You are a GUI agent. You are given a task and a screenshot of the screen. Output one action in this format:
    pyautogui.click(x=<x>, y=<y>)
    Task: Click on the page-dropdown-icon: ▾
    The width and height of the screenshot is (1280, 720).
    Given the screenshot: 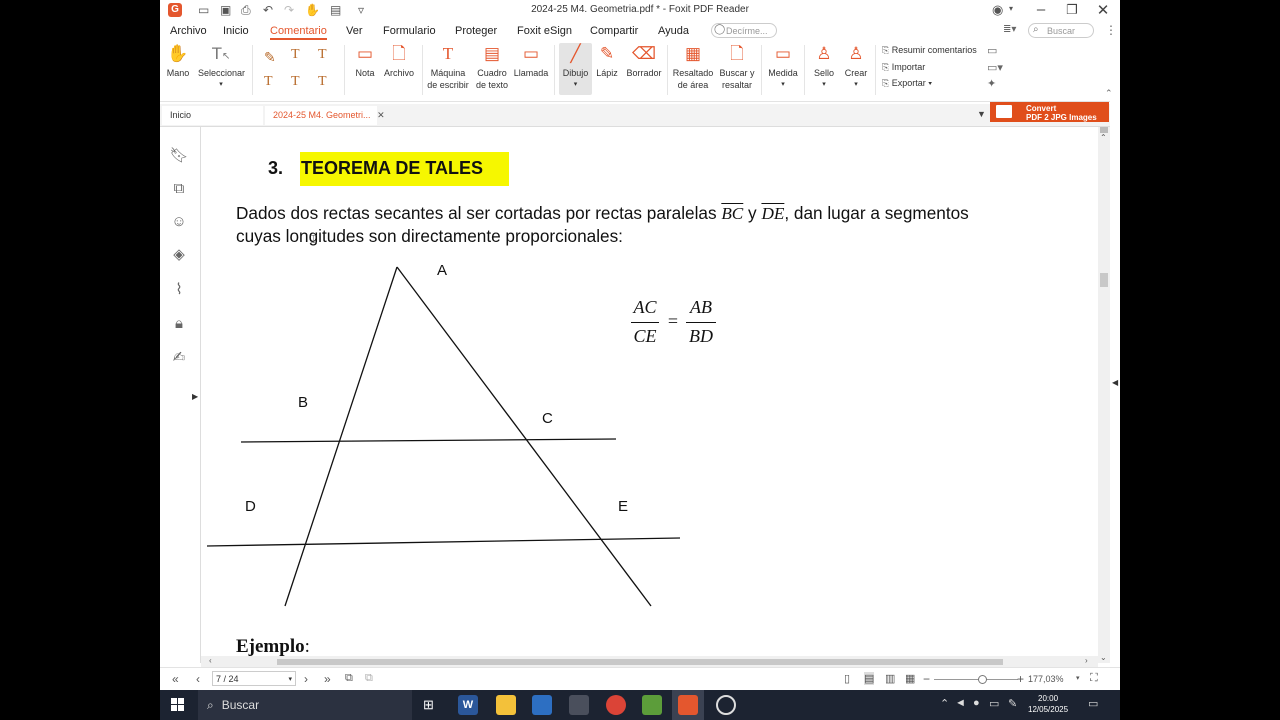 What is the action you would take?
    pyautogui.click(x=290, y=679)
    